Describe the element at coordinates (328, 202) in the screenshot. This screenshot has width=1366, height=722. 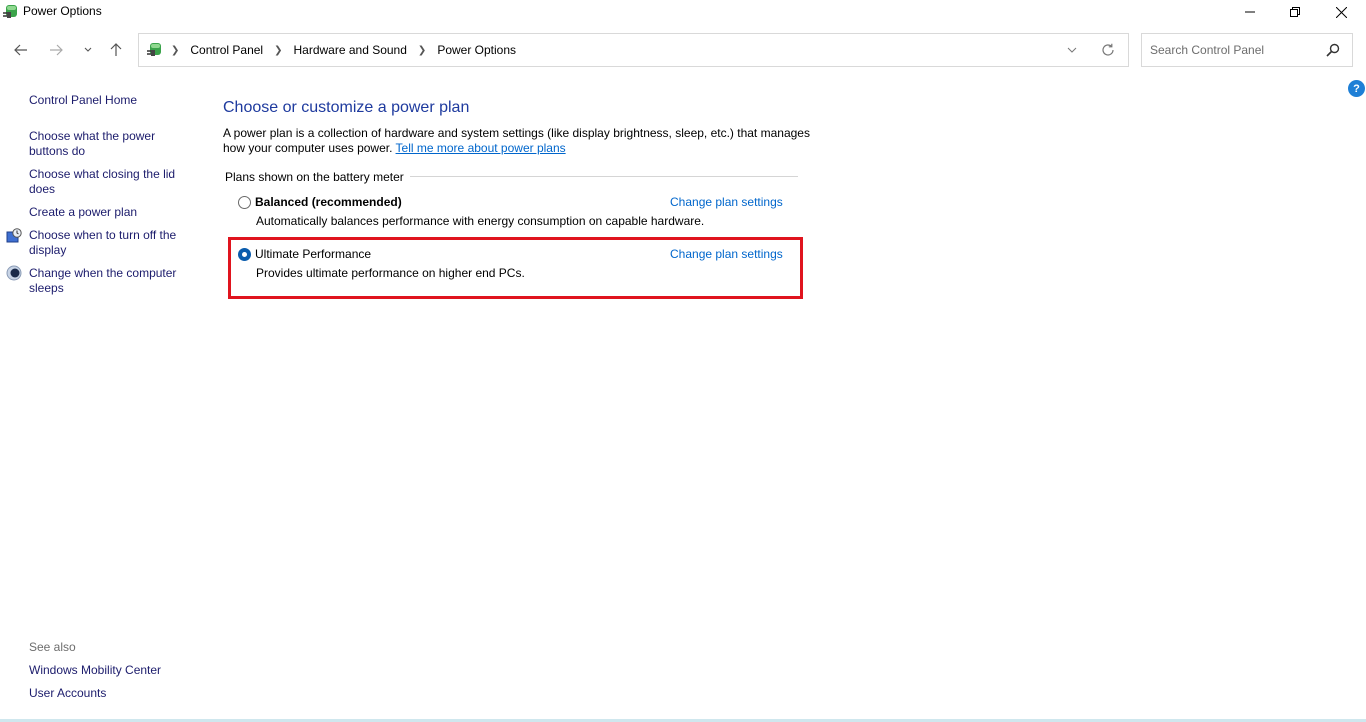
I see `plan-name: Balanced (recommended)` at that location.